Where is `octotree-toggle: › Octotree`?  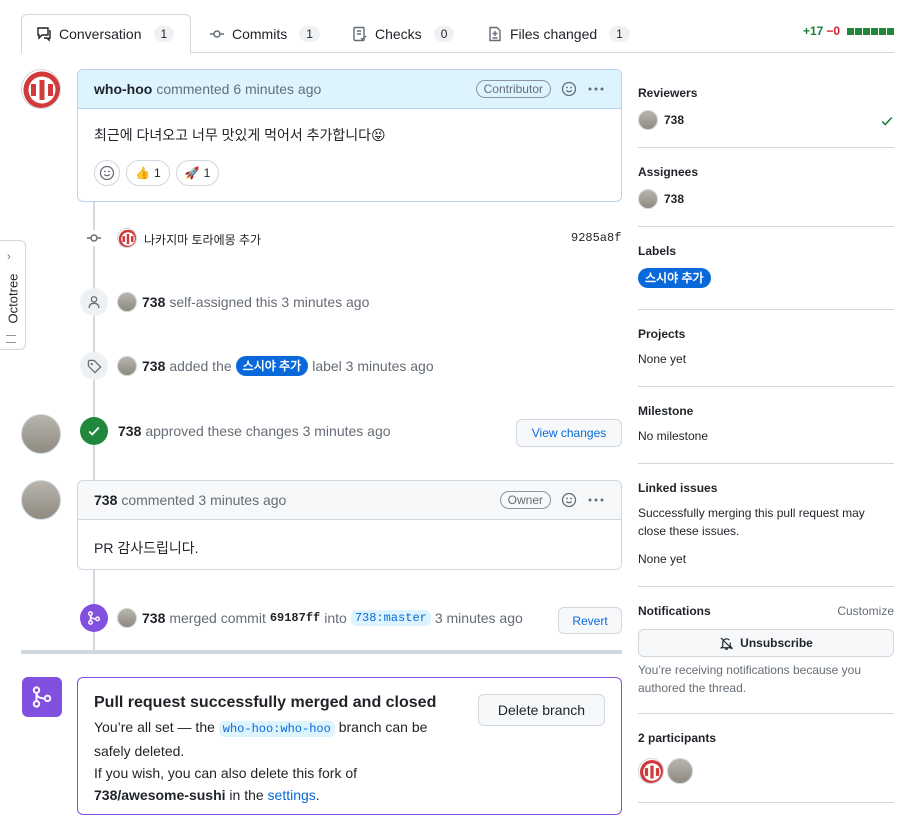
octotree-toggle: › Octotree is located at coordinates (13, 295).